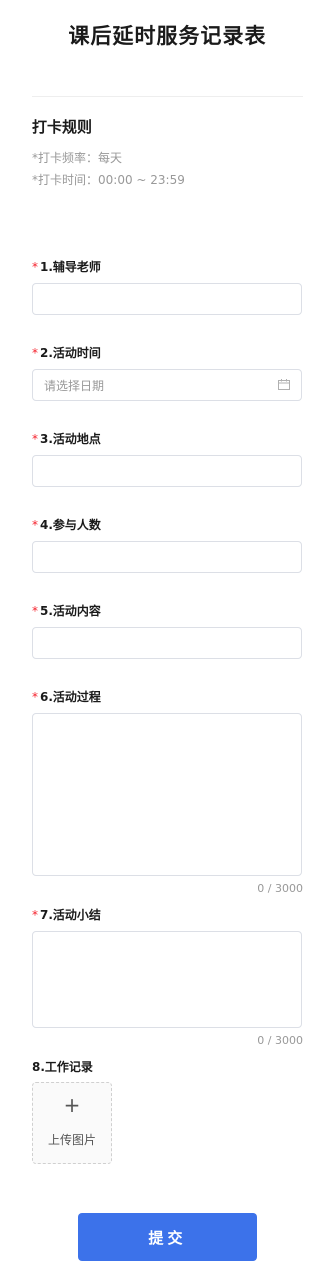 The image size is (335, 1277). I want to click on upload-label: 上传图片, so click(71, 1140).